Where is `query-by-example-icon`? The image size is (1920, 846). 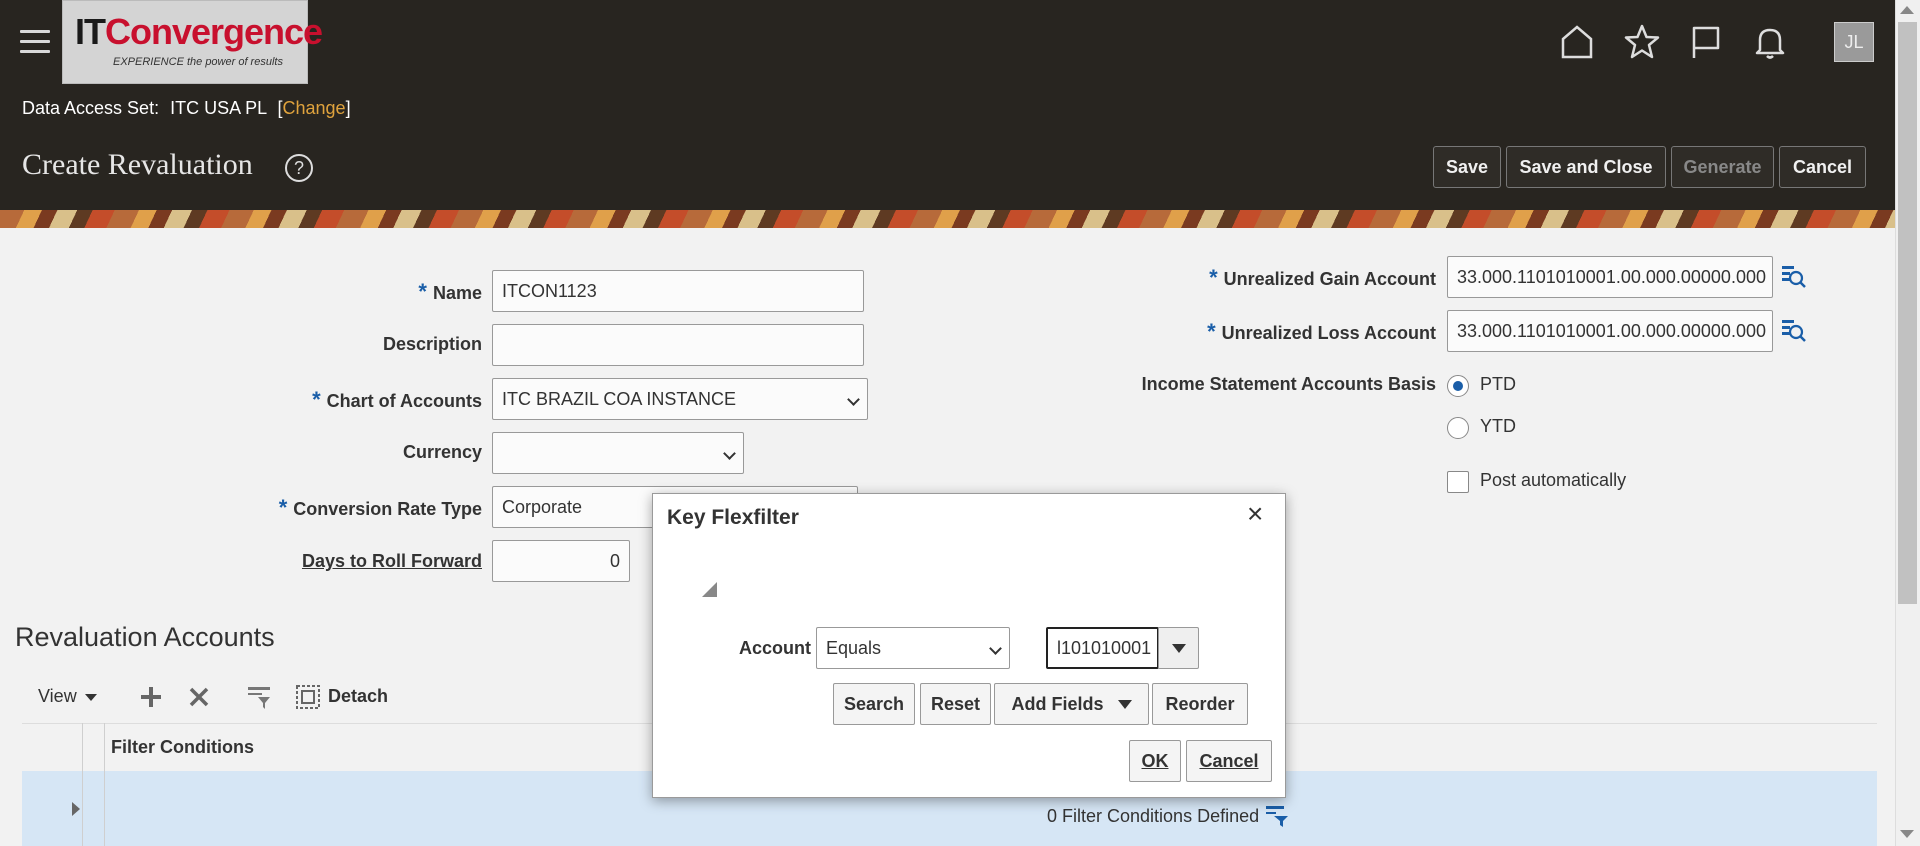 query-by-example-icon is located at coordinates (259, 697).